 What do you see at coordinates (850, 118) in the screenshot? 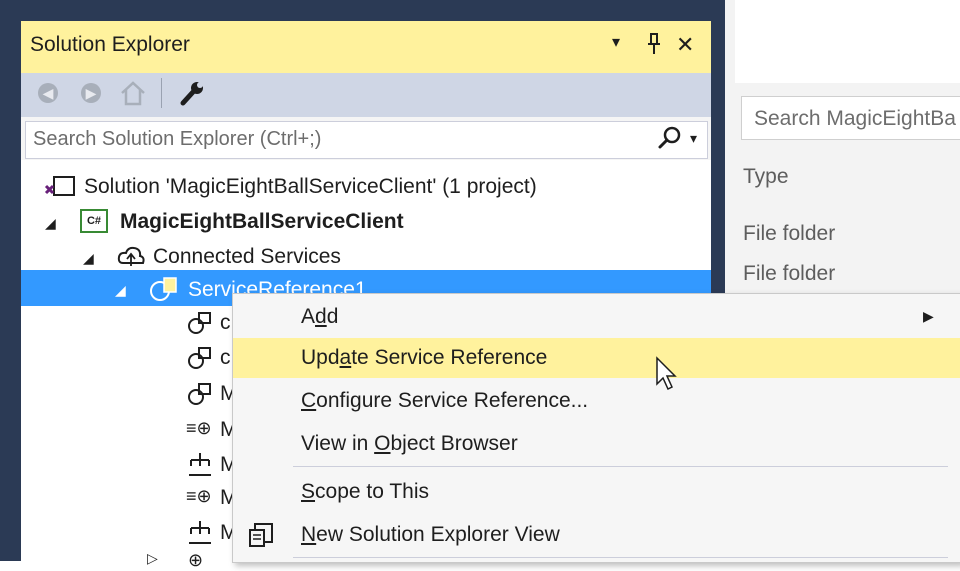
I see `right-search-input: Search MagicEightBa` at bounding box center [850, 118].